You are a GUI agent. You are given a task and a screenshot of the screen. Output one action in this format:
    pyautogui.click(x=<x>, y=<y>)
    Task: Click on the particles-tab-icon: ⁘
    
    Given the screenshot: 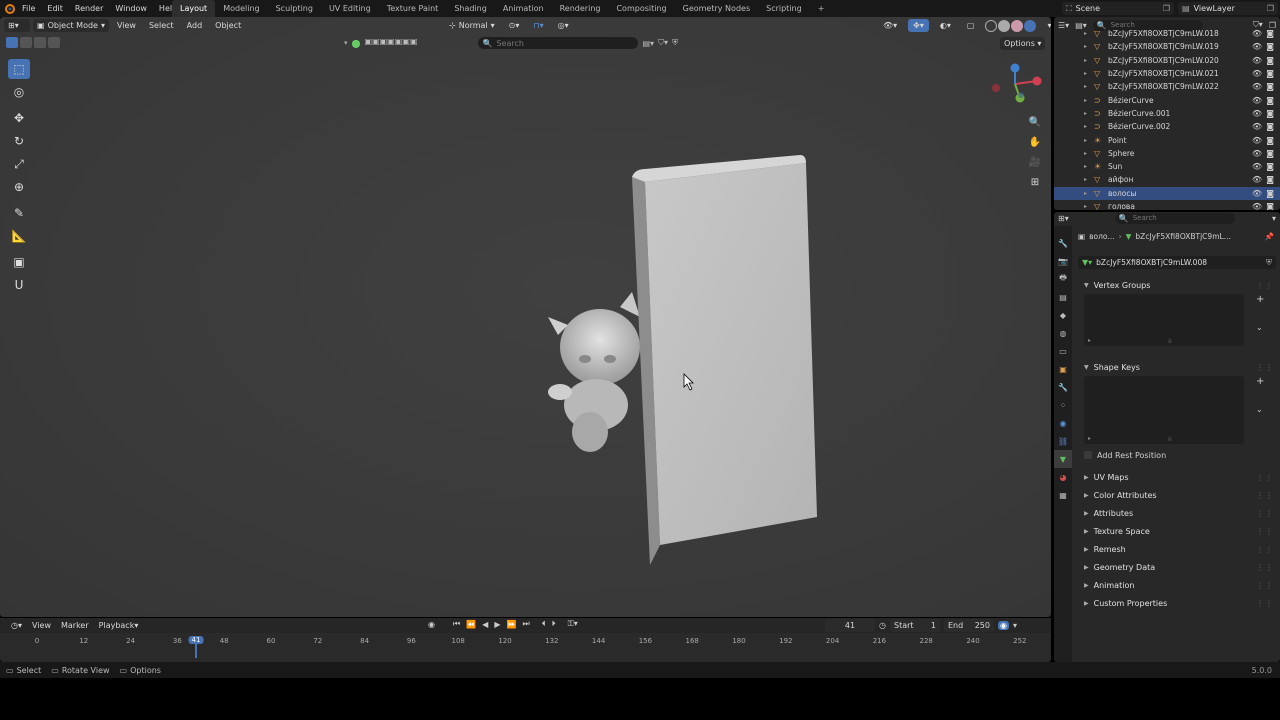 What is the action you would take?
    pyautogui.click(x=1063, y=405)
    